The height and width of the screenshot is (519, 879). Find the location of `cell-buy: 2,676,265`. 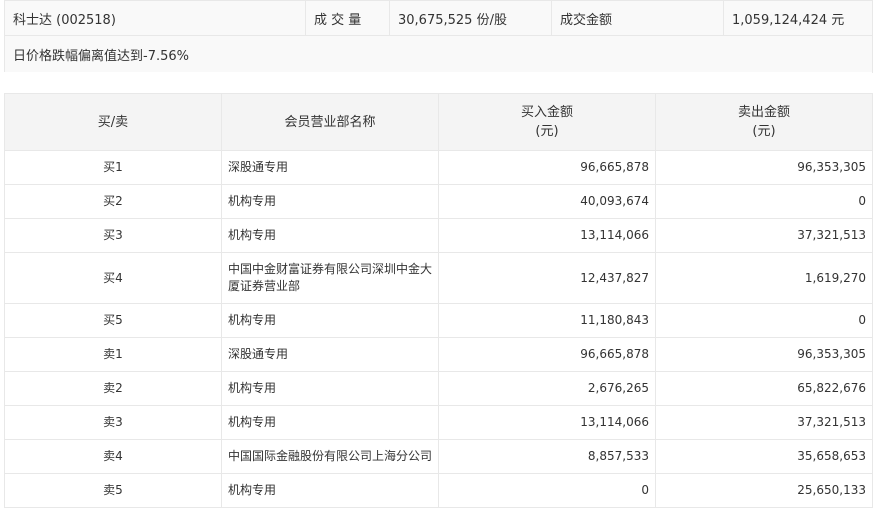

cell-buy: 2,676,265 is located at coordinates (547, 388).